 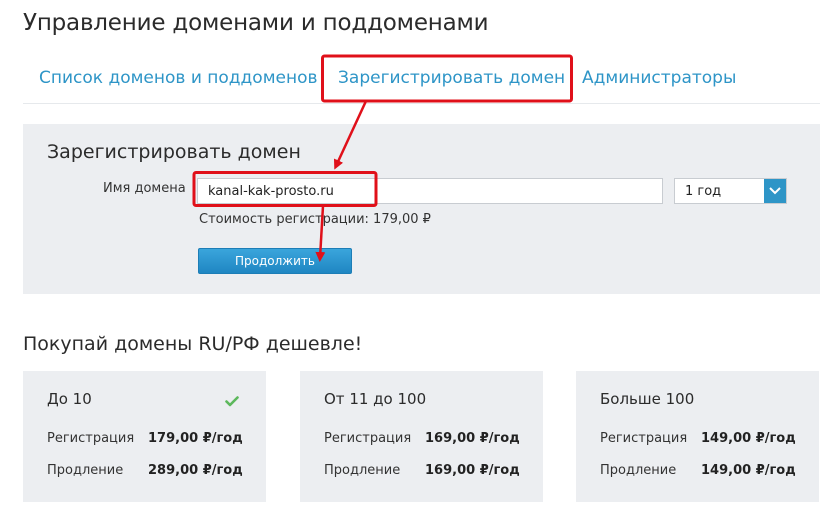 I want to click on renewal-price: 289,00 ₽/год, so click(x=195, y=470).